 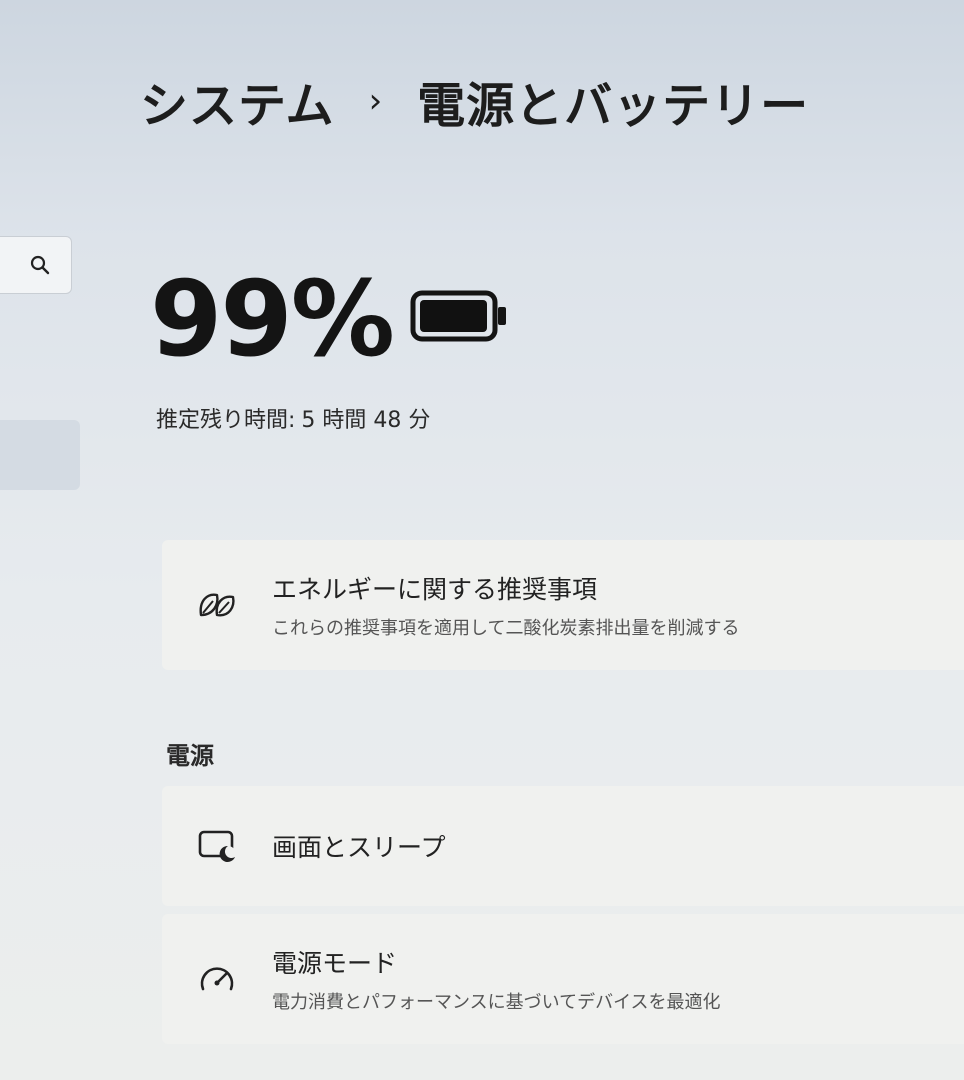 I want to click on remaining-time-label: 推定残り時間:, so click(x=226, y=420).